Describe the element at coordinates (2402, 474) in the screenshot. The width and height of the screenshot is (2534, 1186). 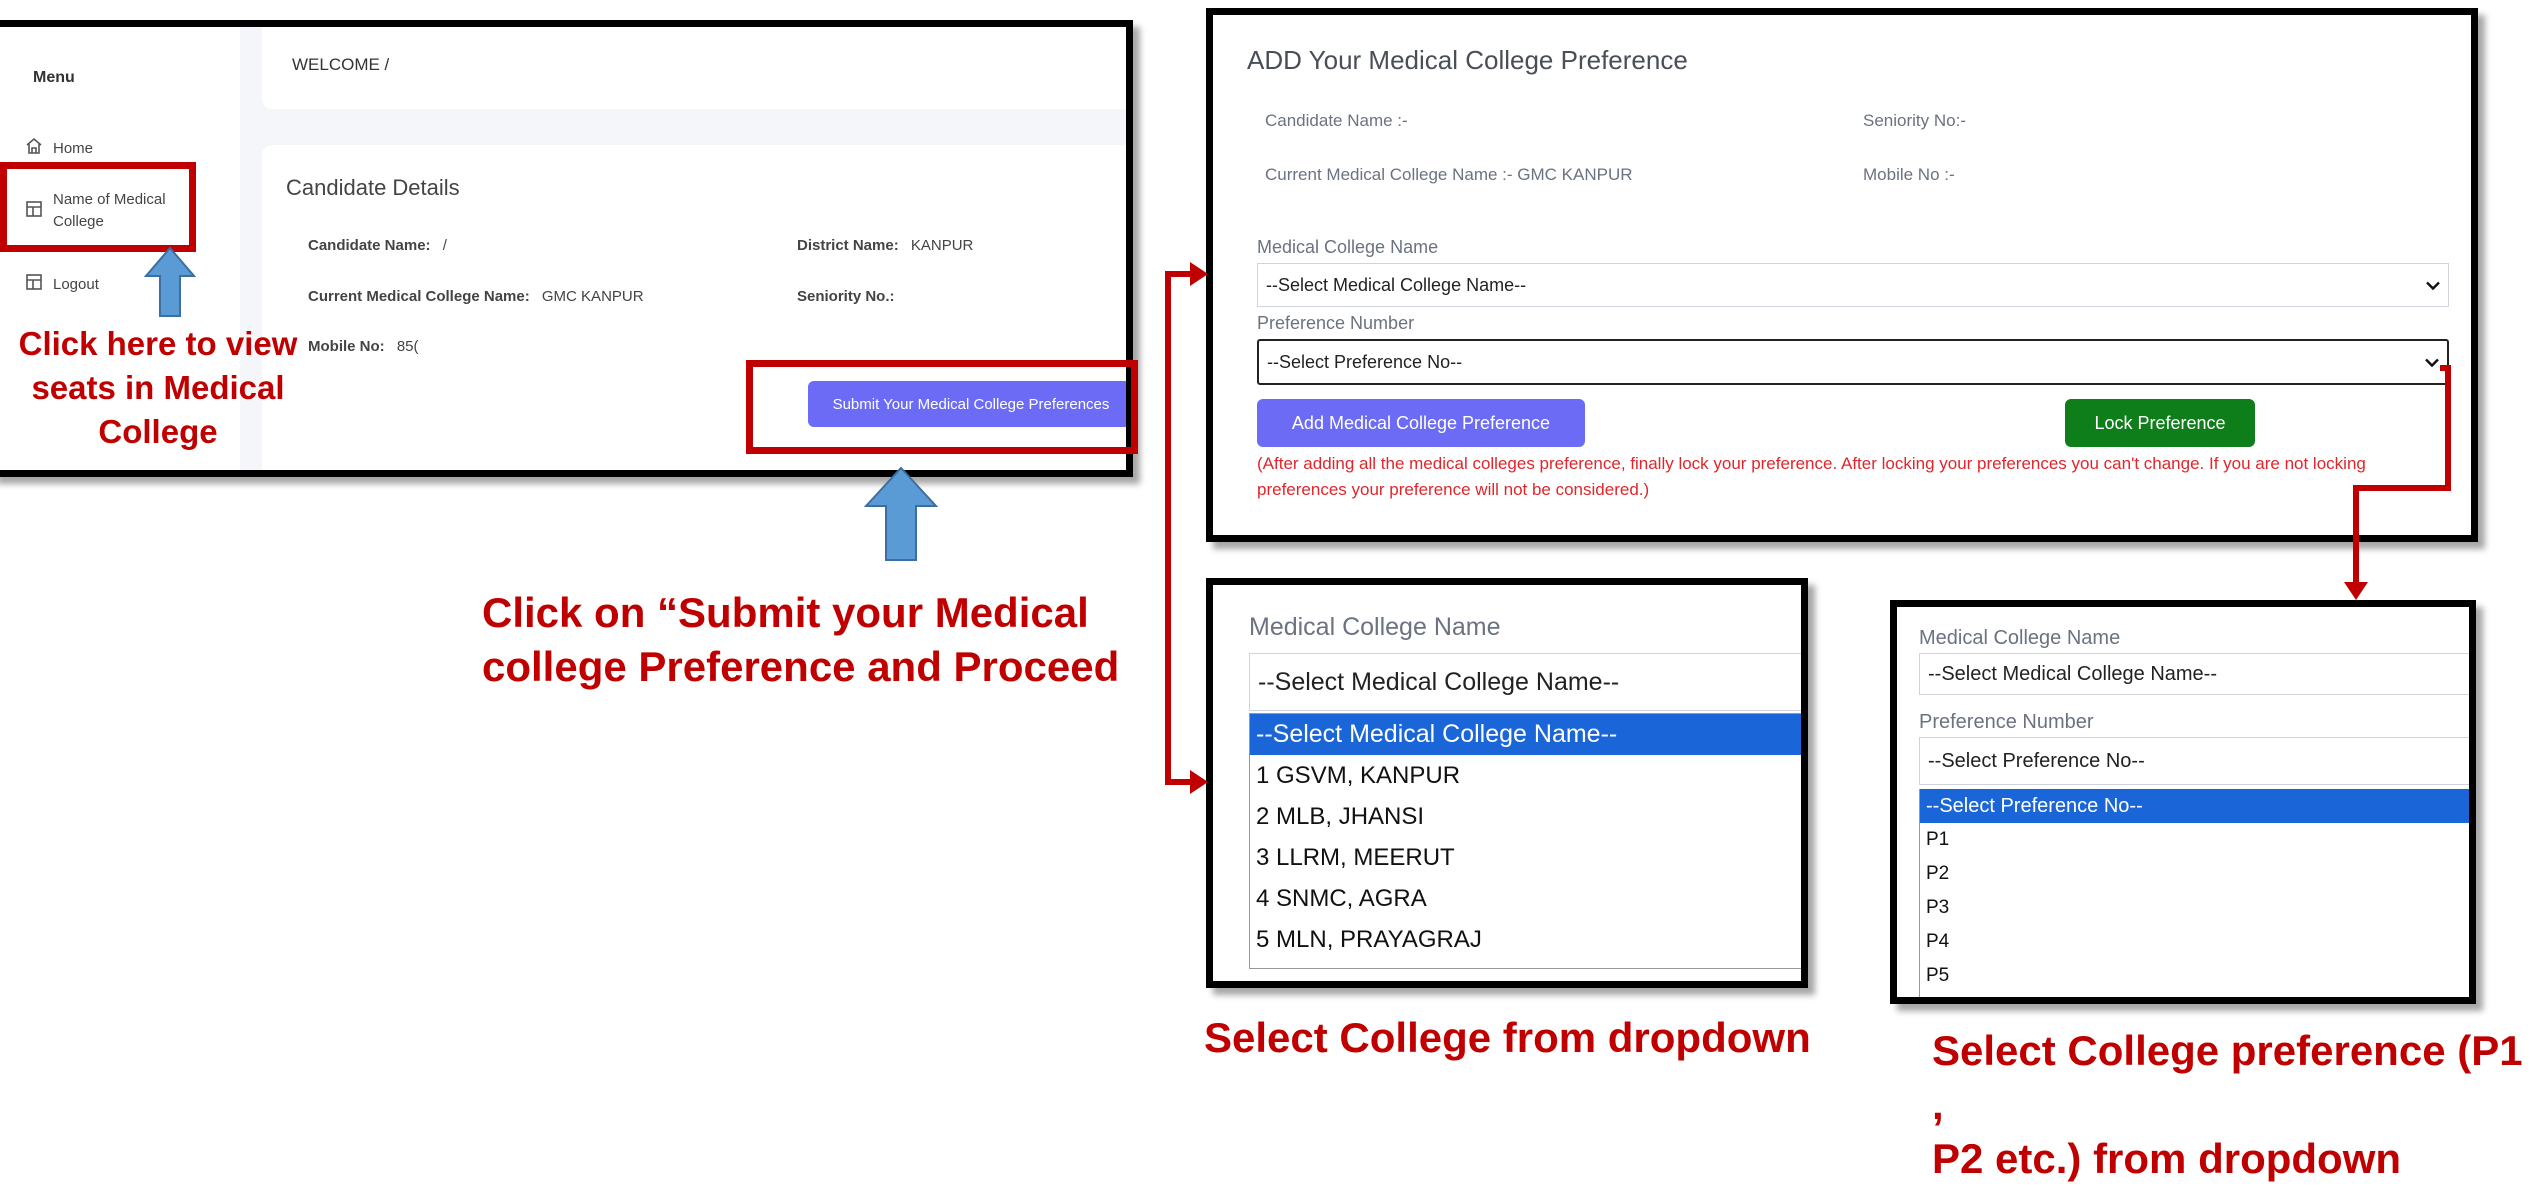
I see `elbow-arrow-icon` at that location.